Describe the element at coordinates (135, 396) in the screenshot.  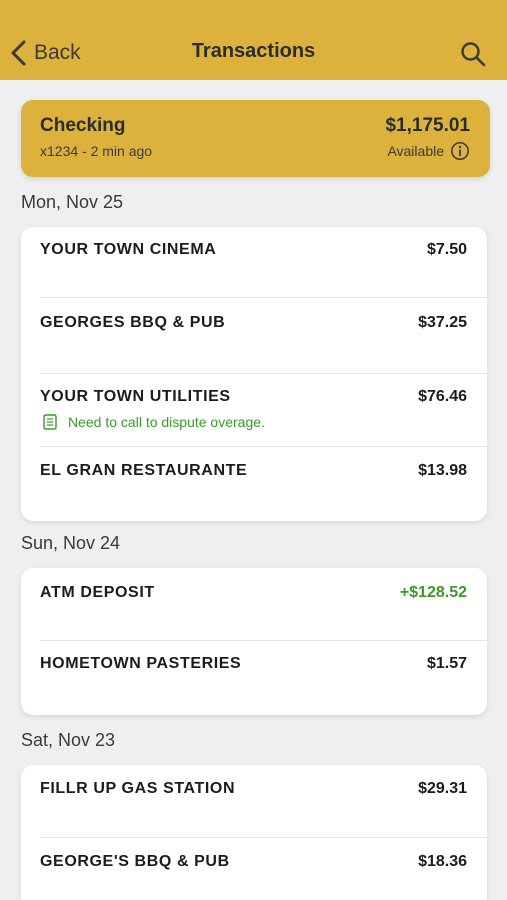
I see `merchant-name: YOUR TOWN UTILITIES` at that location.